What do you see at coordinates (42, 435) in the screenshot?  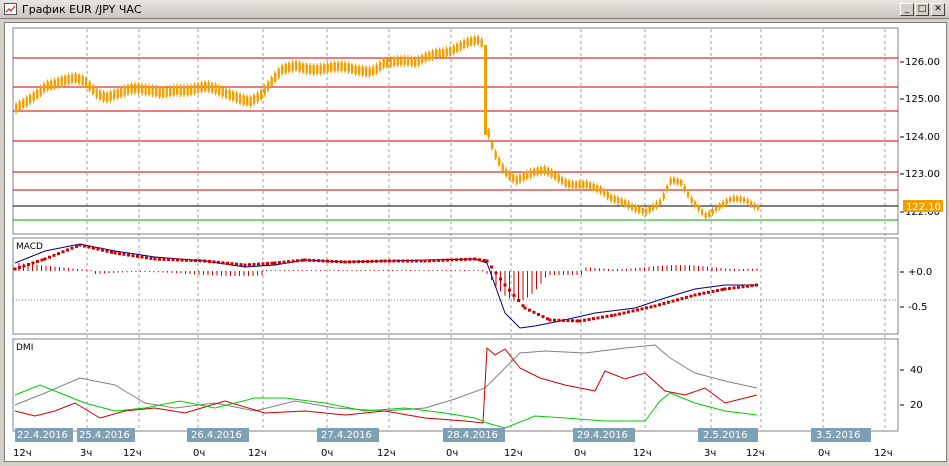 I see `date-tag: 22.4.2016` at bounding box center [42, 435].